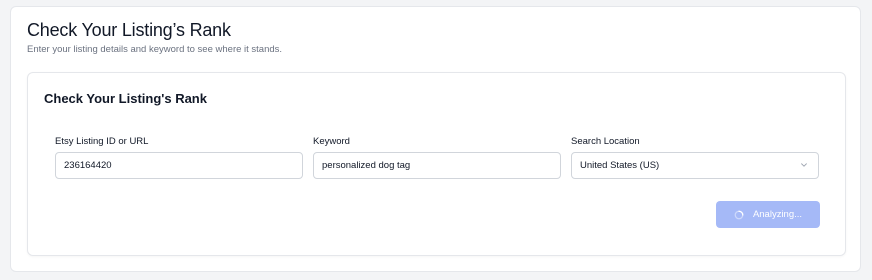 The image size is (872, 280). I want to click on listing-field: Etsy Listing ID or URL, so click(179, 157).